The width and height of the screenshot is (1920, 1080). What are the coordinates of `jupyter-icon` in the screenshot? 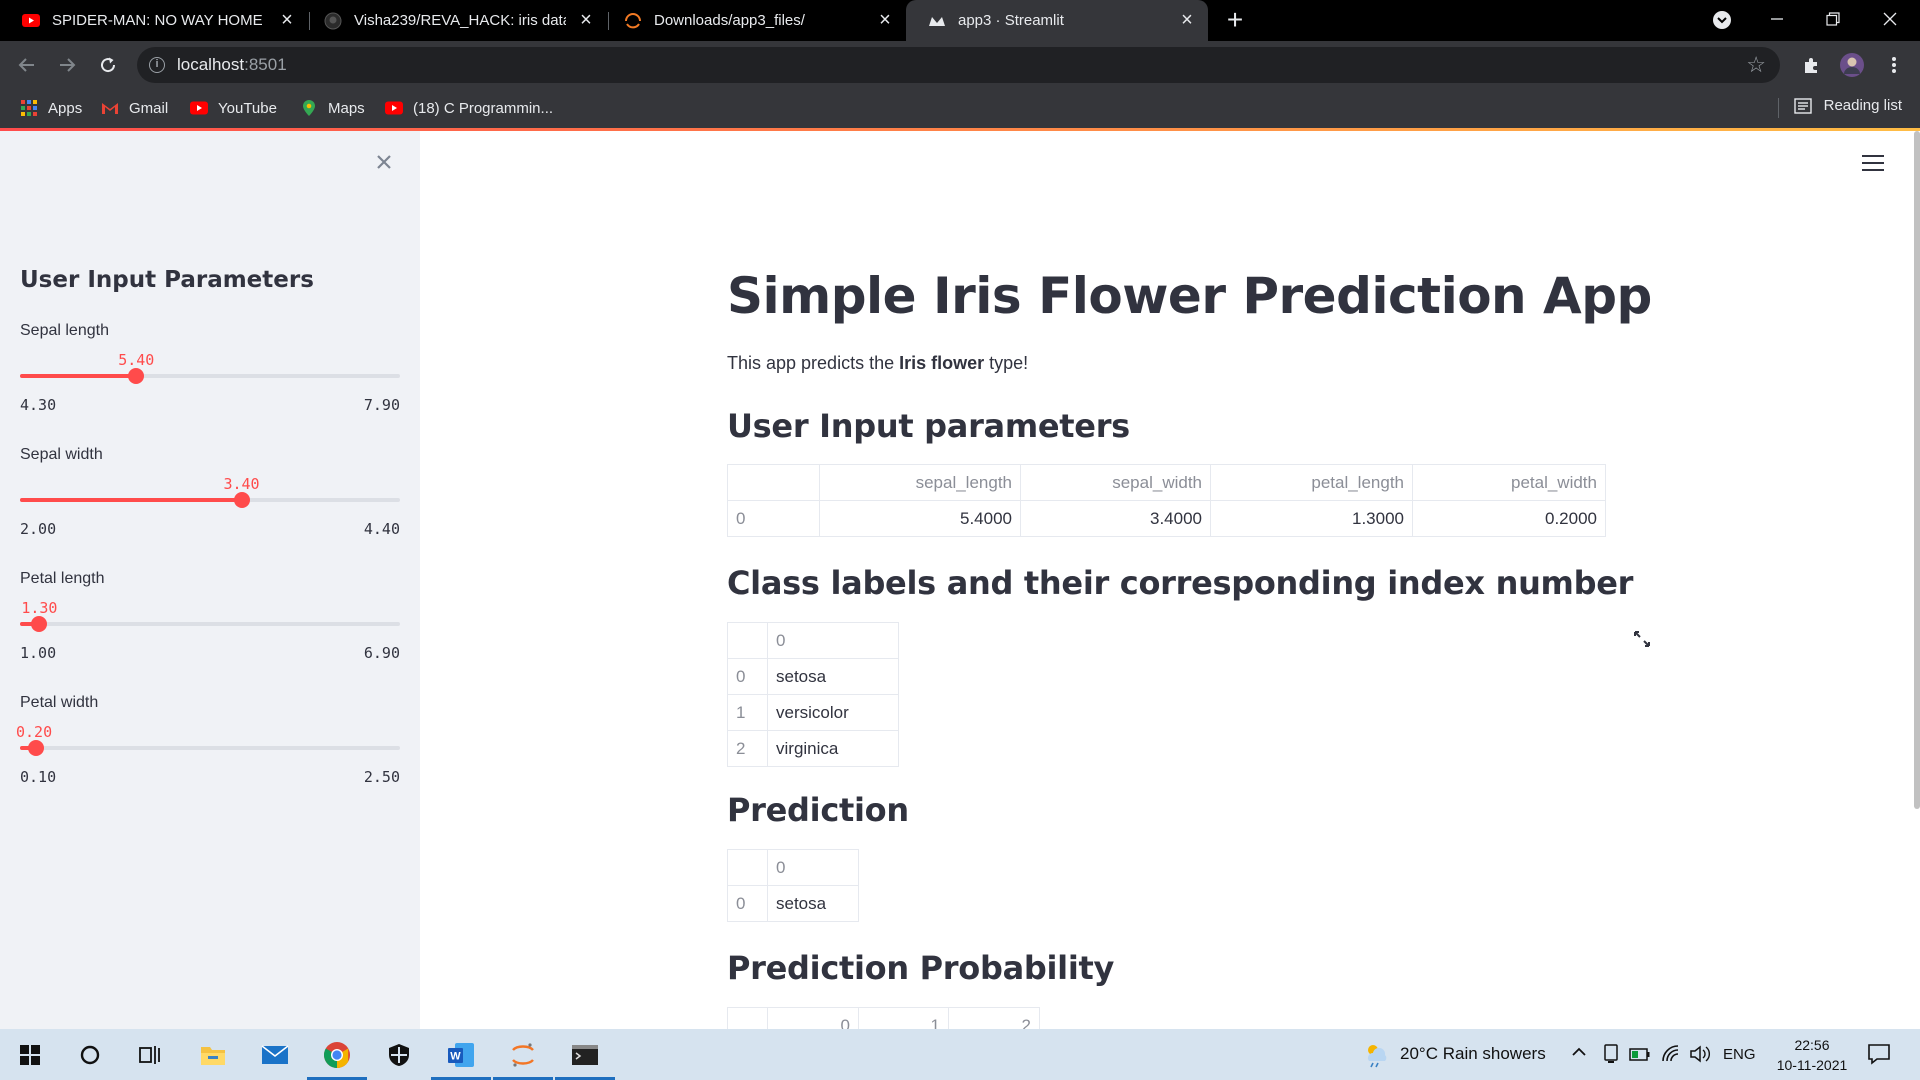 It's located at (523, 1054).